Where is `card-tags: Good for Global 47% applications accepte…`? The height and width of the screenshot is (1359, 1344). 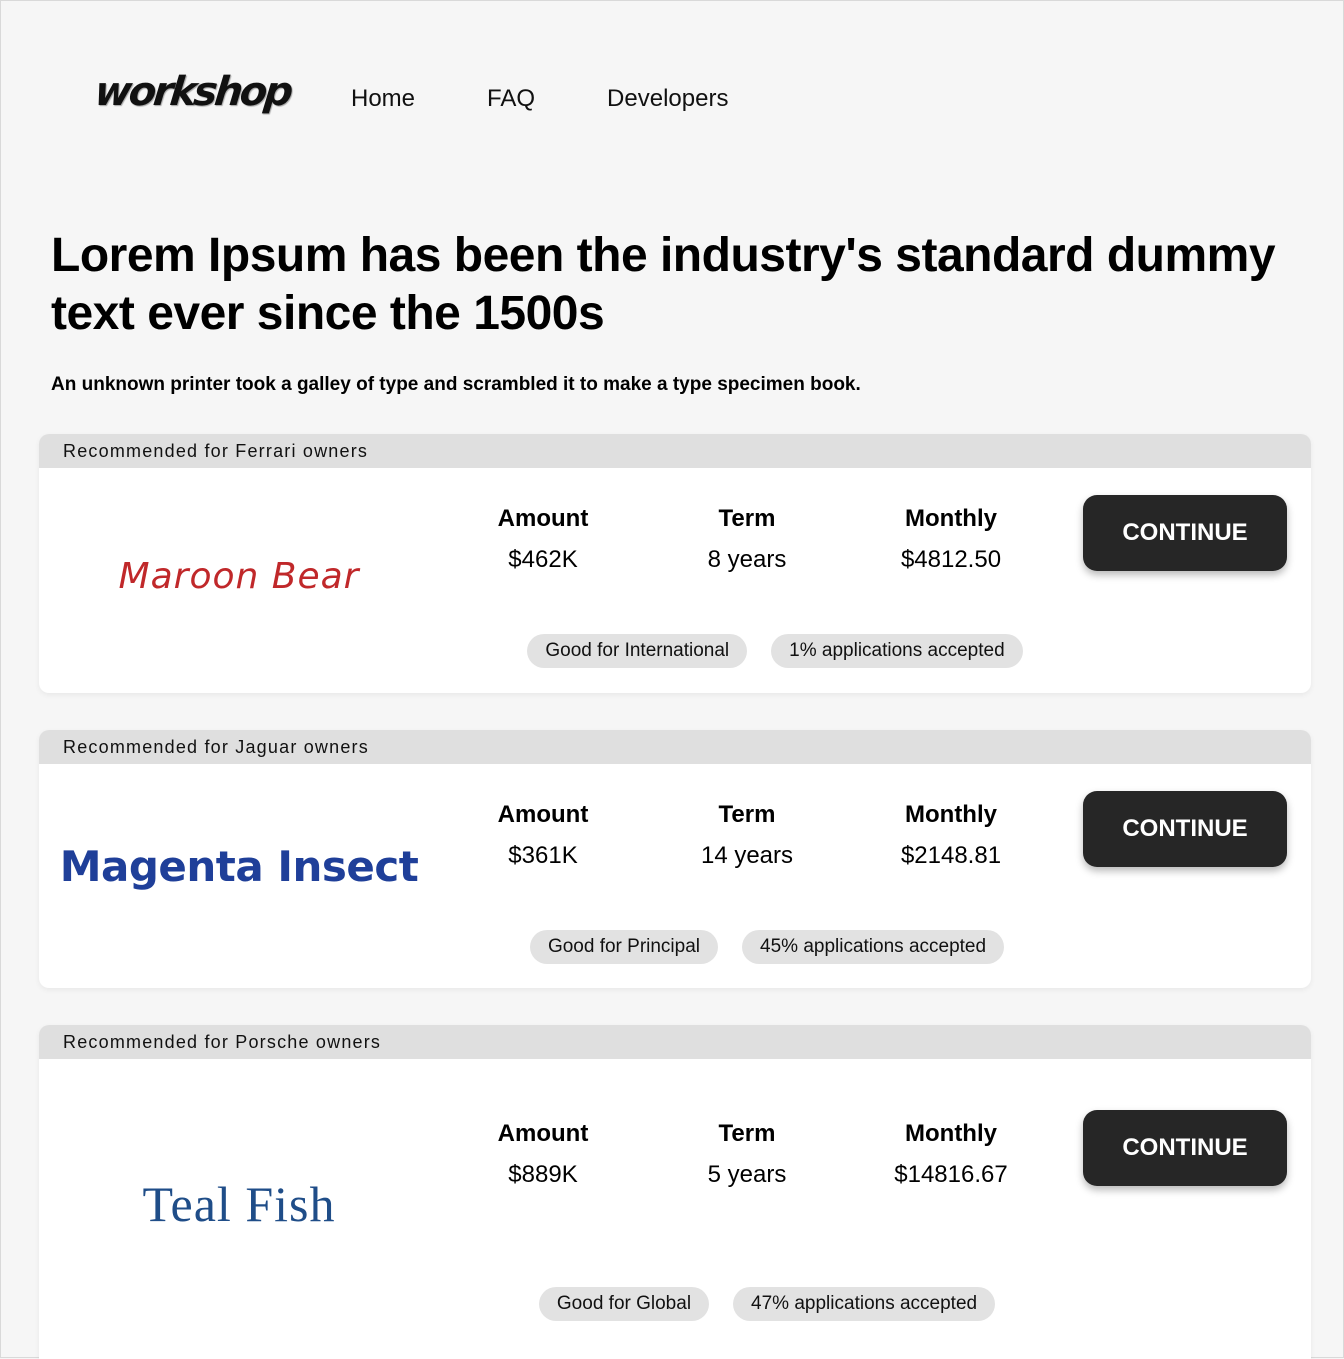
card-tags: Good for Global 47% applications accepte… is located at coordinates (675, 1304).